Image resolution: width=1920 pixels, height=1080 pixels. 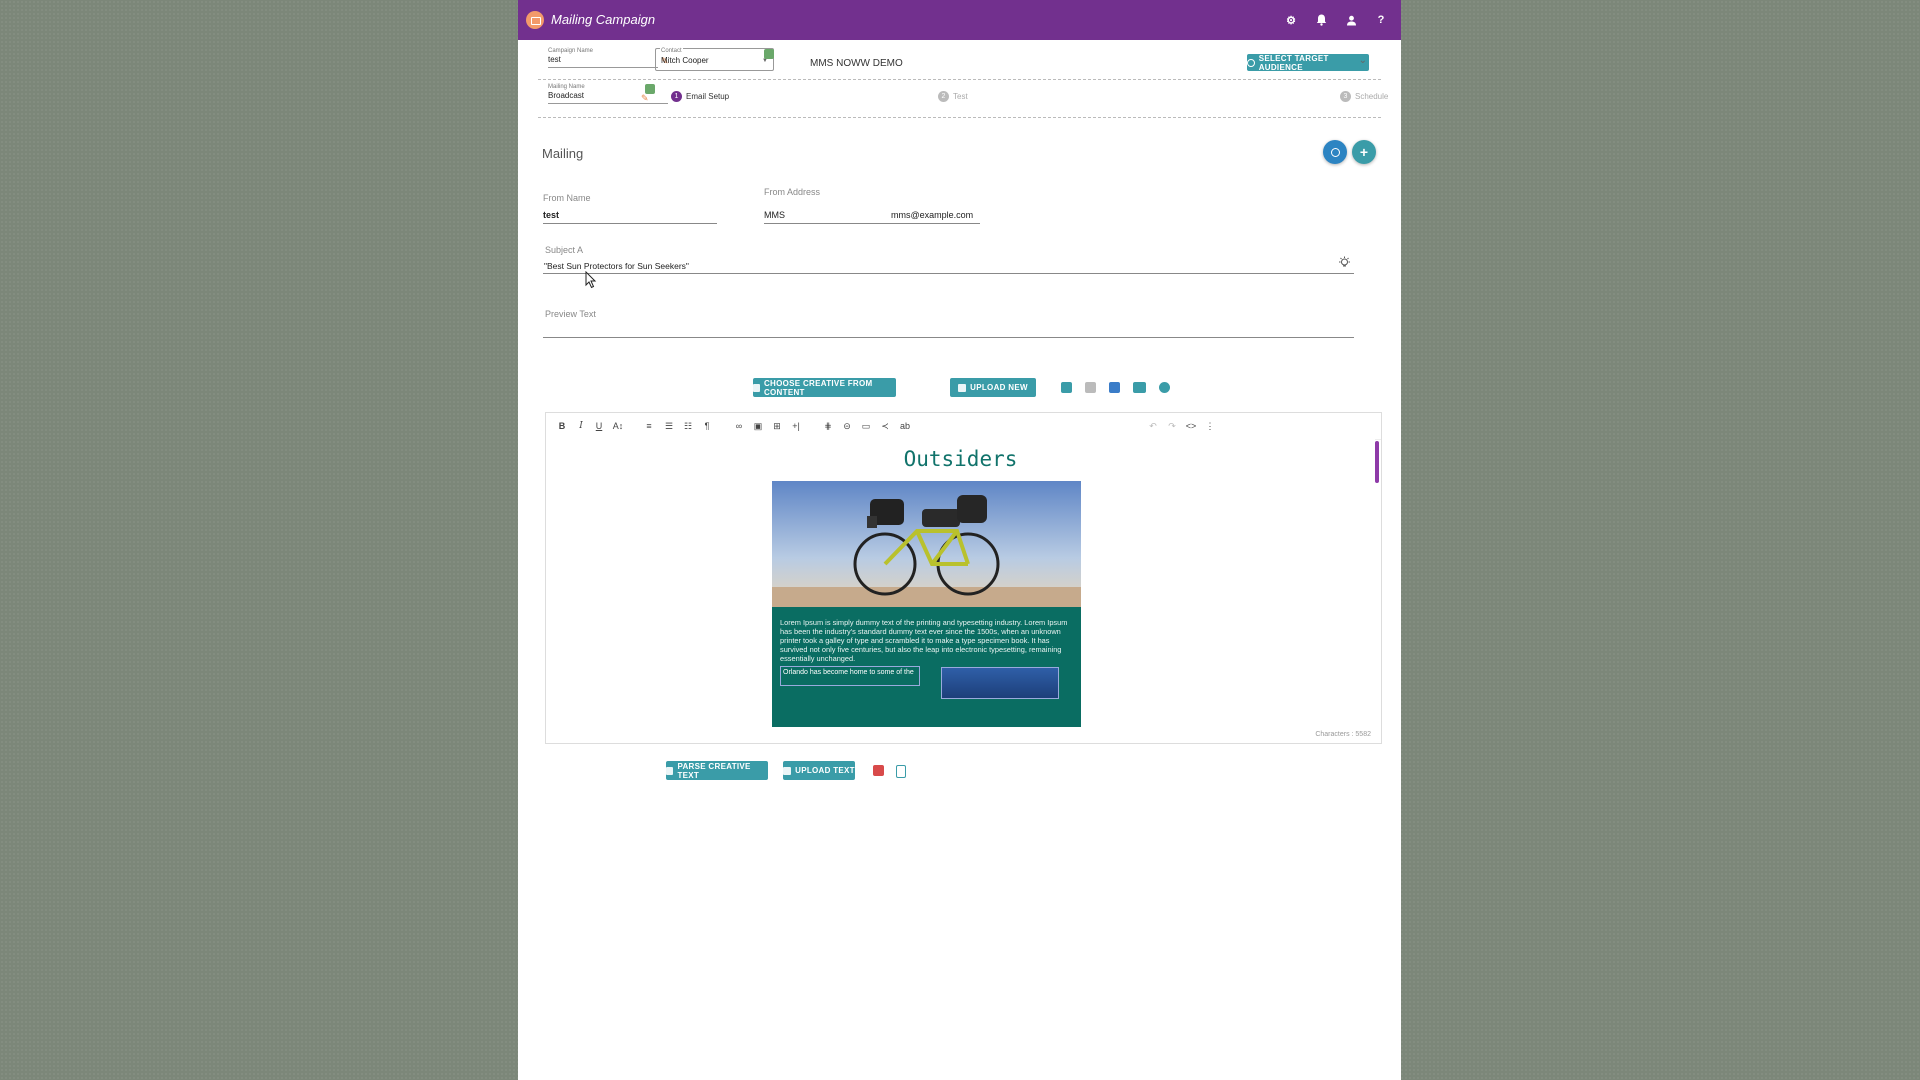 What do you see at coordinates (999, 387) in the screenshot?
I see `upload-new-label: UPLOAD NEW` at bounding box center [999, 387].